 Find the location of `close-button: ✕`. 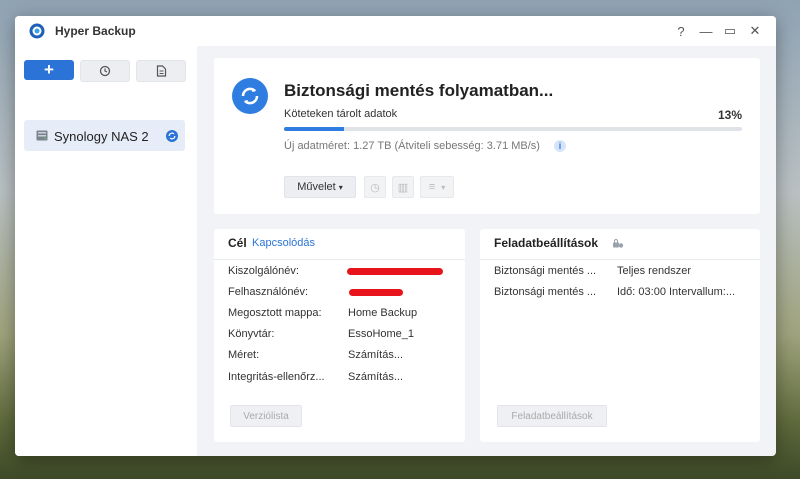

close-button: ✕ is located at coordinates (755, 31).